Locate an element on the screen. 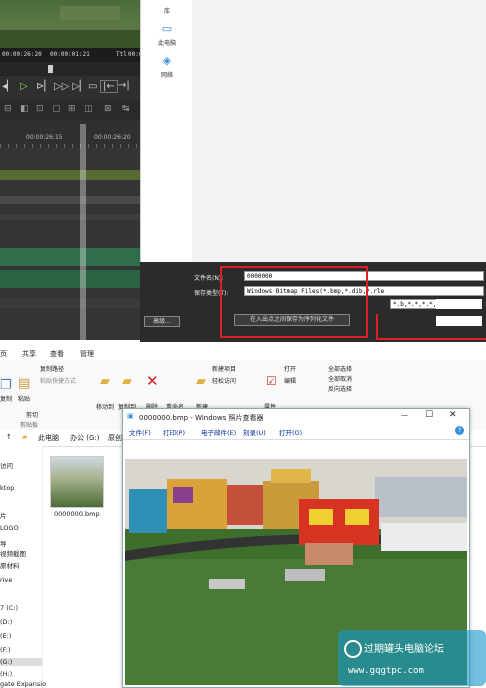 The image size is (486, 688). nav-item: LOGO is located at coordinates (9, 528).